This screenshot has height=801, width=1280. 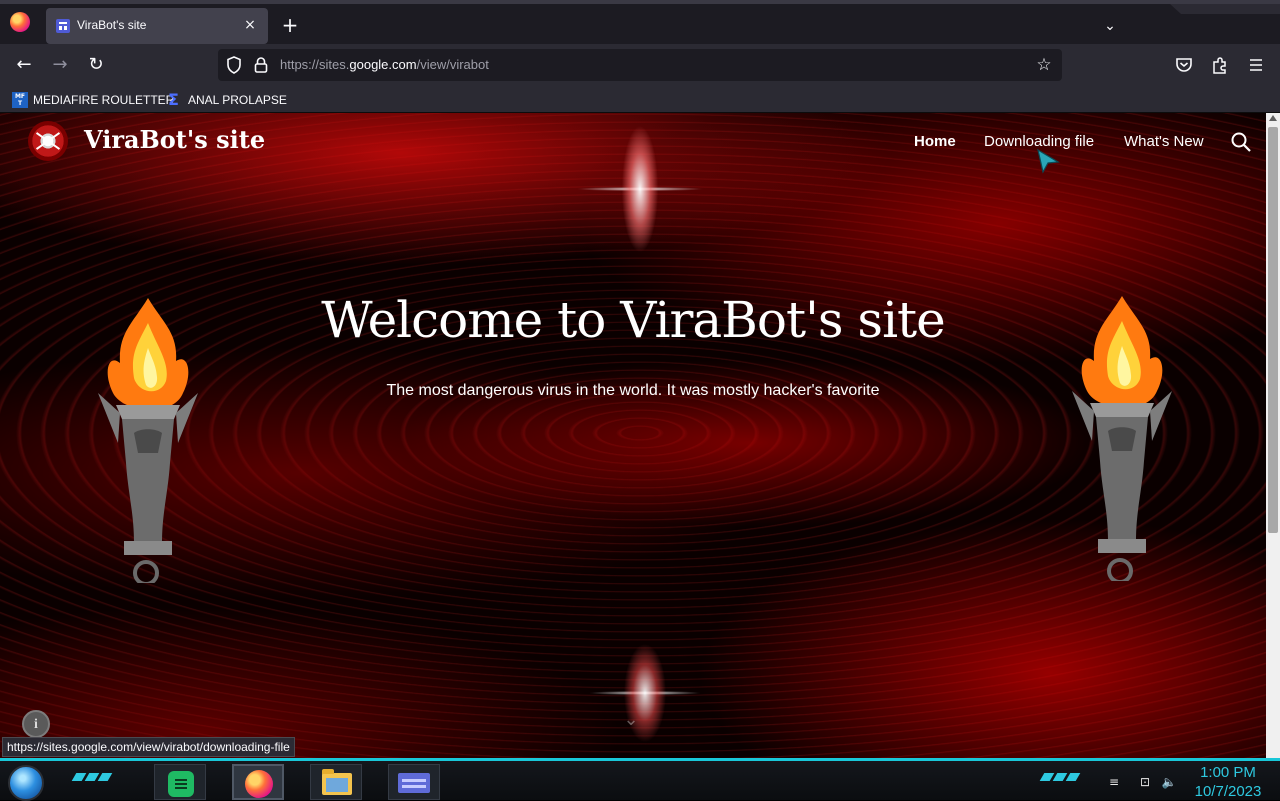 What do you see at coordinates (174, 139) in the screenshot?
I see `site-title: ViraBot's site` at bounding box center [174, 139].